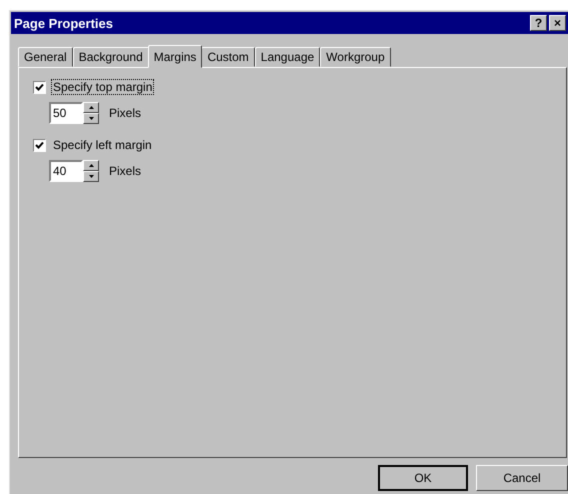 Image resolution: width=568 pixels, height=494 pixels. I want to click on number-field: 50, so click(66, 113).